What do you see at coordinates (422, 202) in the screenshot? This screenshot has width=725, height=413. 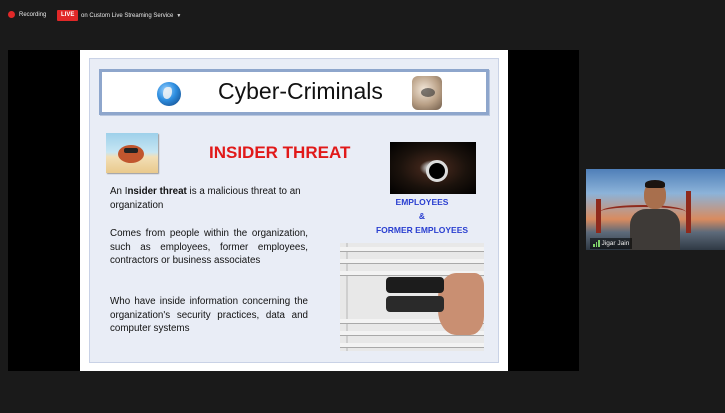 I see `employees-line-1: EMPLOYEES` at bounding box center [422, 202].